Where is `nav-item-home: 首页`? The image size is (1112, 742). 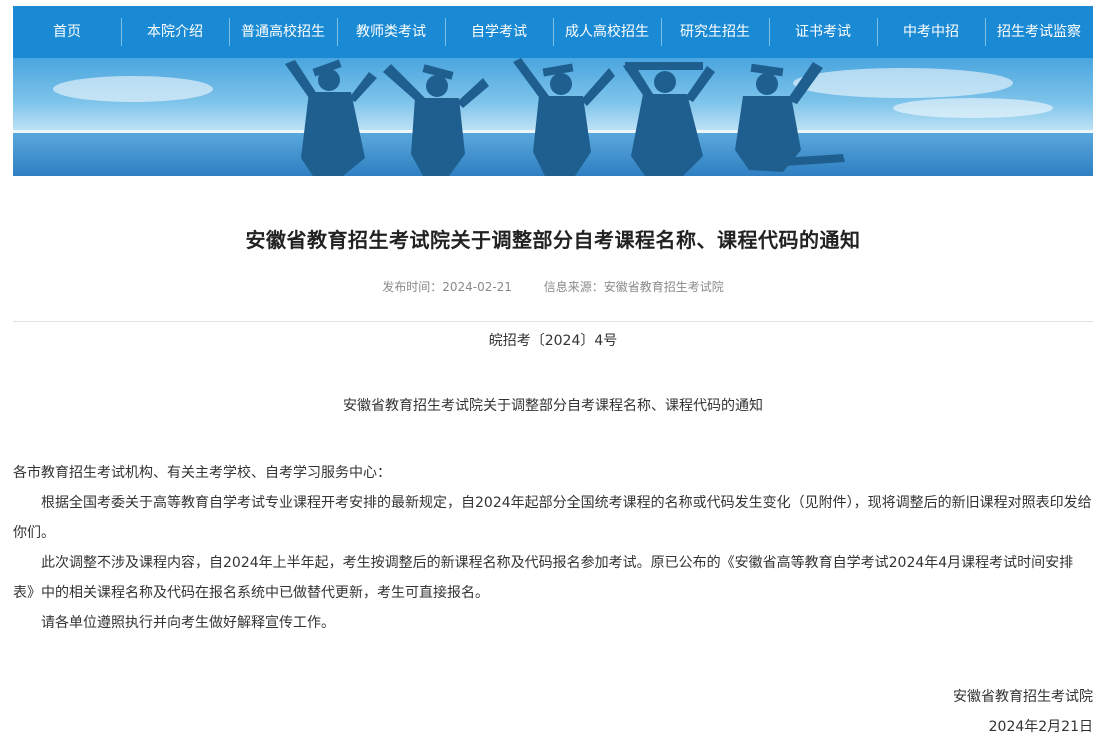
nav-item-home: 首页 is located at coordinates (67, 32).